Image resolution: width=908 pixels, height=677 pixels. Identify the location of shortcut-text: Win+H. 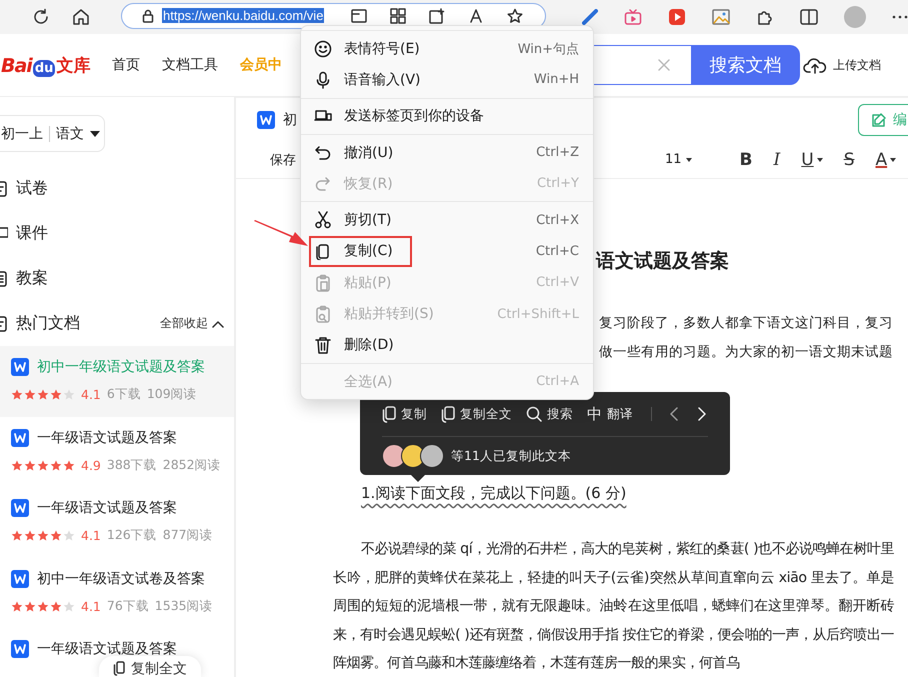
(556, 80).